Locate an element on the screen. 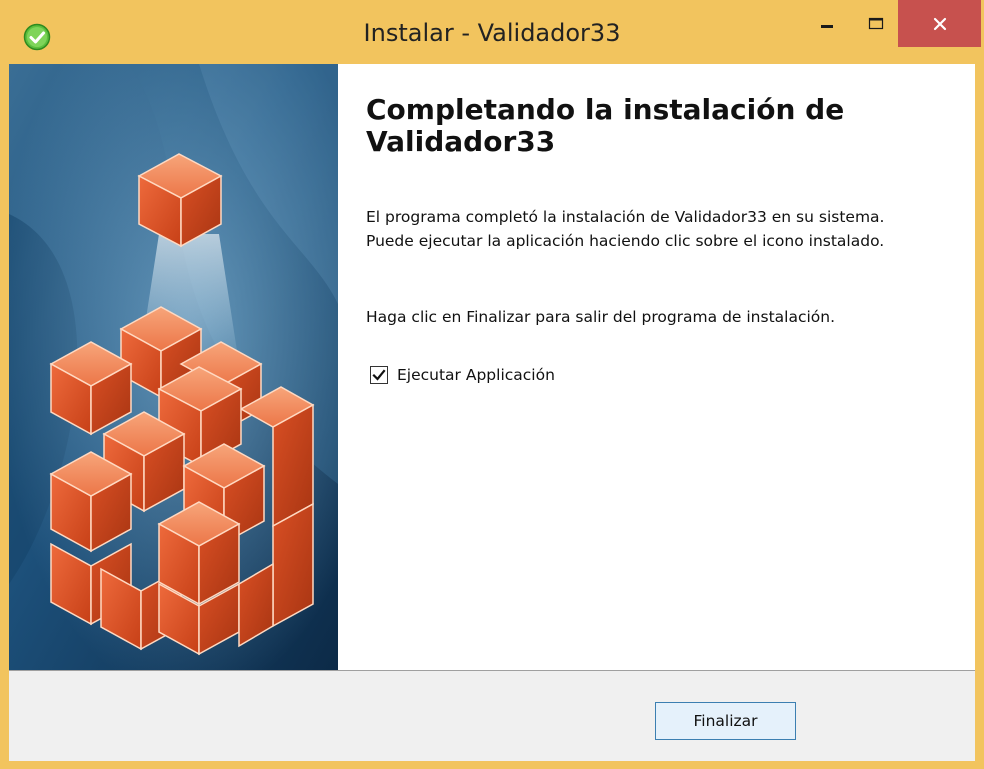 This screenshot has width=984, height=769. close-icon is located at coordinates (939, 23).